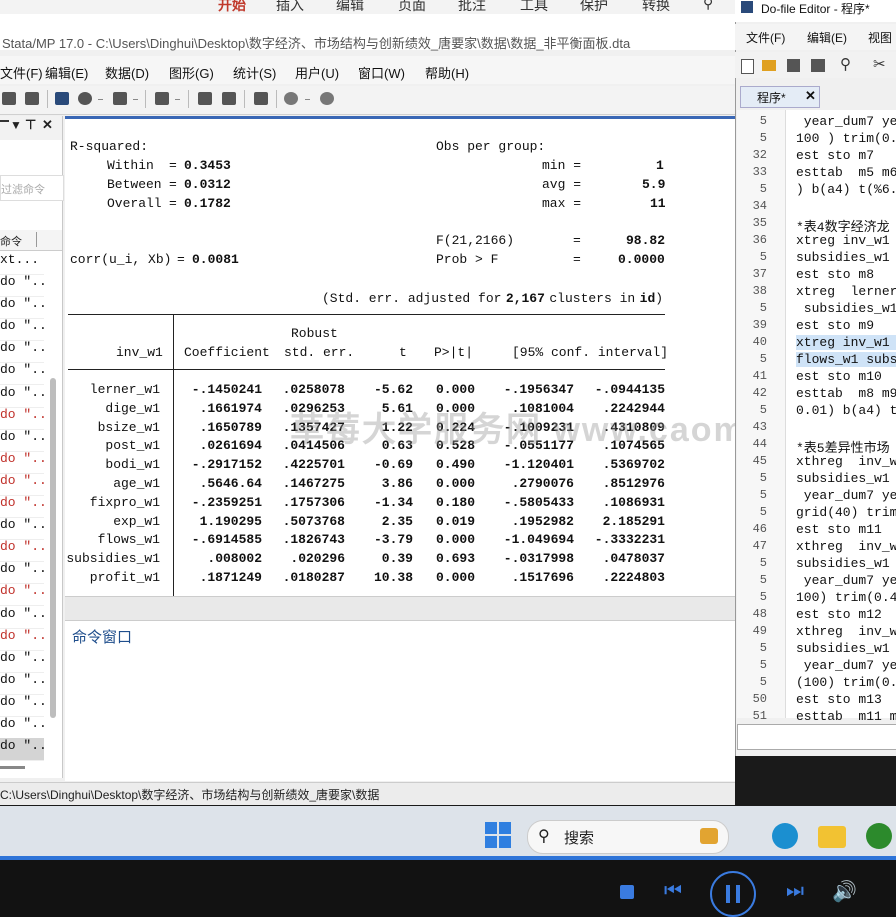 The width and height of the screenshot is (896, 917). Describe the element at coordinates (261, 98) in the screenshot. I see `variables-manager-icon` at that location.